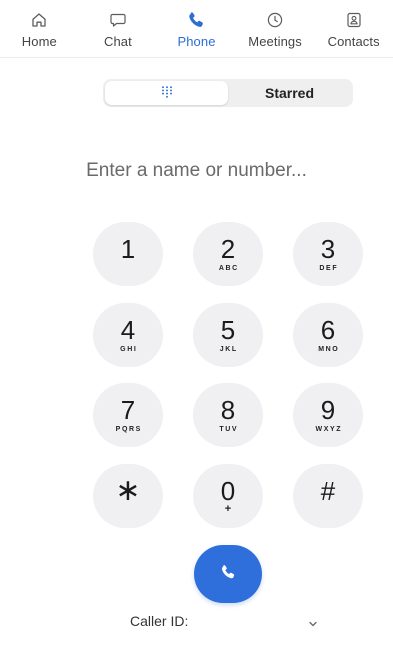 This screenshot has width=393, height=663. I want to click on tab-chat: Chat, so click(118, 28).